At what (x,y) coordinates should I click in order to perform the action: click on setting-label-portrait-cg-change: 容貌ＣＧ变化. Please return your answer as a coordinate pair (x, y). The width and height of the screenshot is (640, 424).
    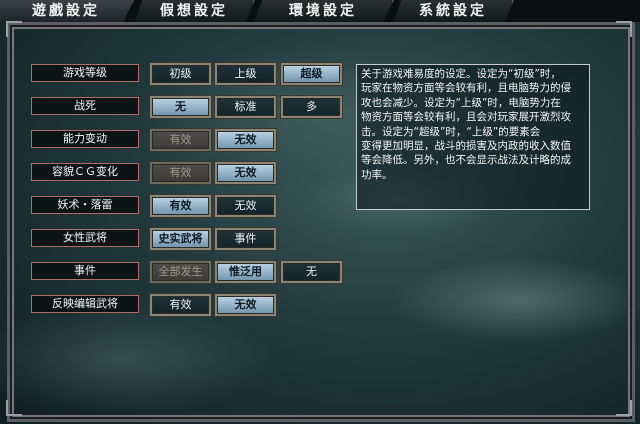
    Looking at the image, I should click on (85, 172).